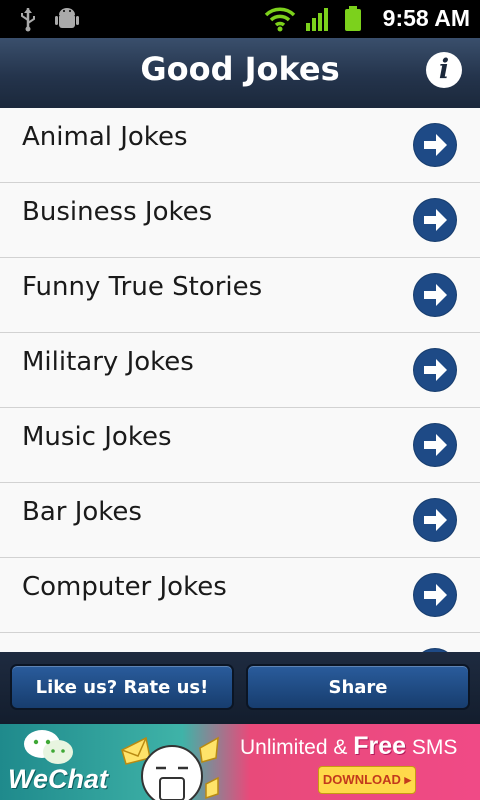 The width and height of the screenshot is (480, 800). Describe the element at coordinates (408, 779) in the screenshot. I see `caret-right-icon: ▸` at that location.